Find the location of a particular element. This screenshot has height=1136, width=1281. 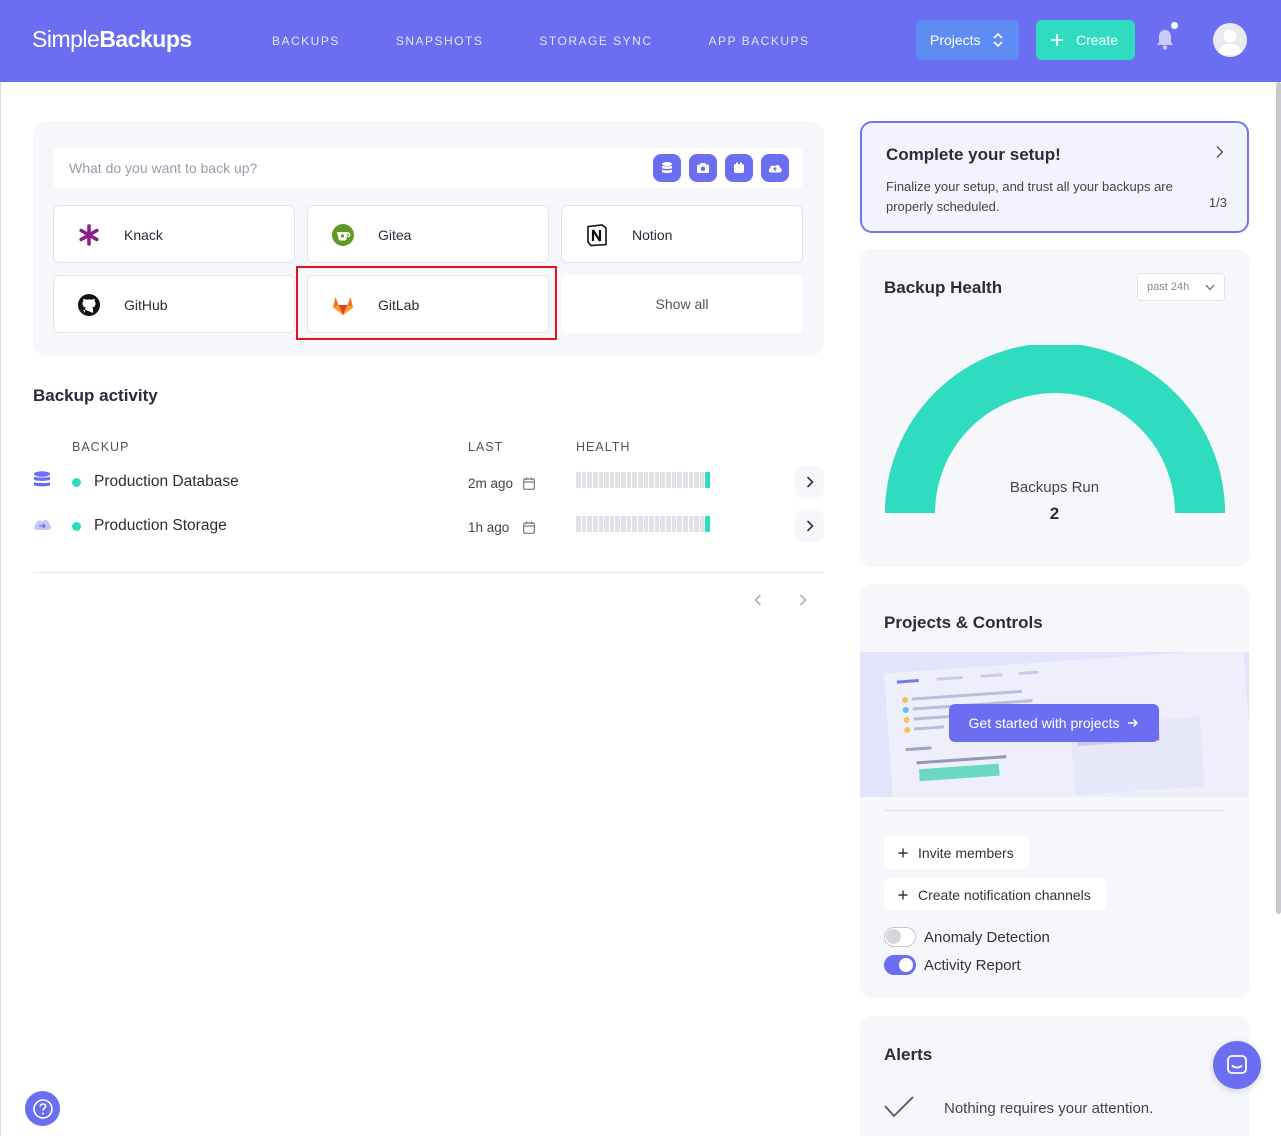

show-all-button: Show all is located at coordinates (682, 304).